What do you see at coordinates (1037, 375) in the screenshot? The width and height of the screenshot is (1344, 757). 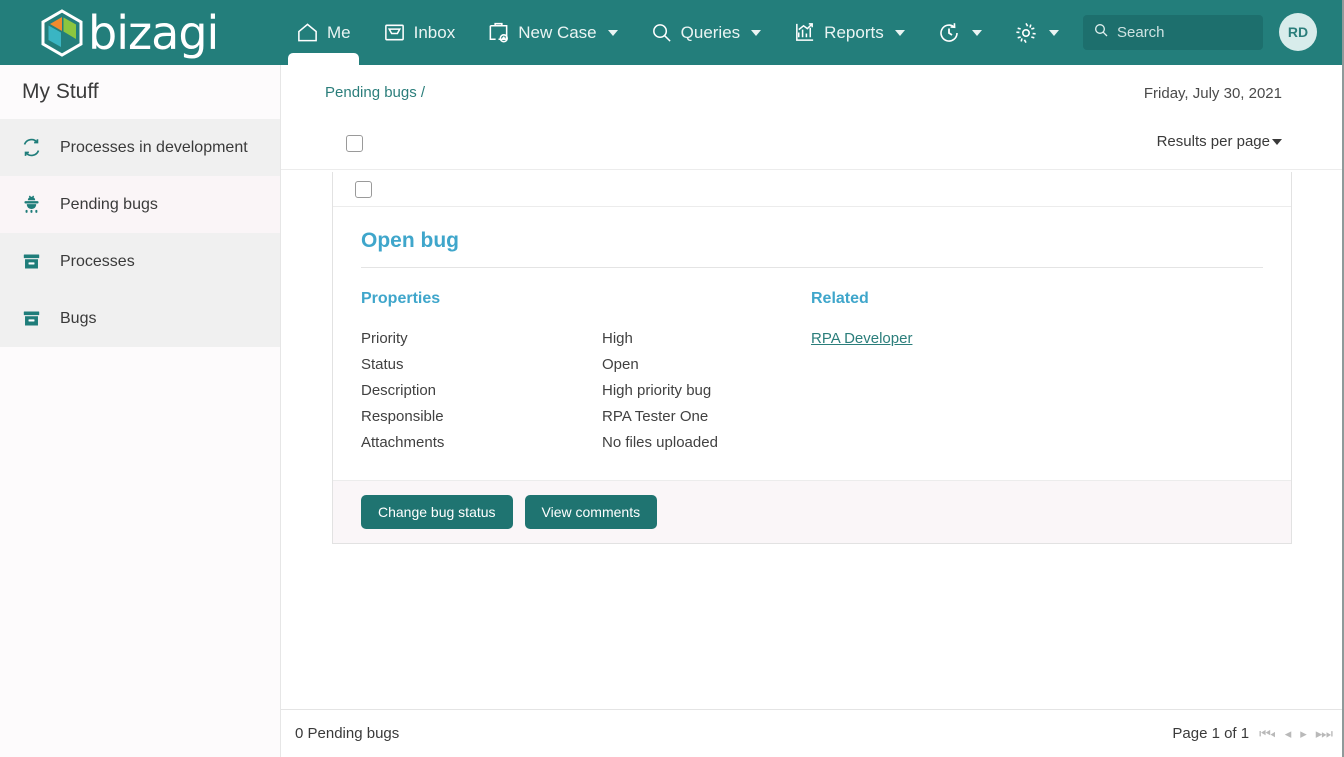 I see `related-section: Related RPA Developer` at bounding box center [1037, 375].